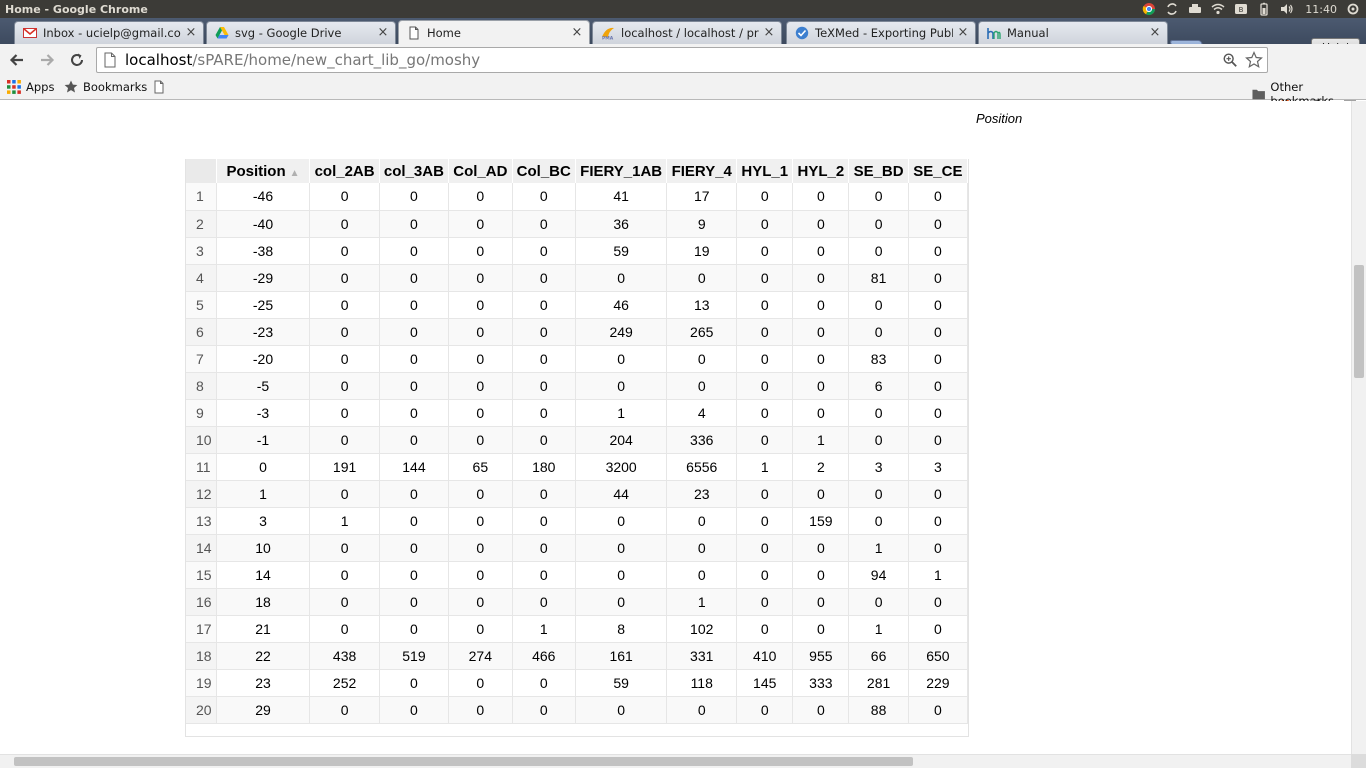  Describe the element at coordinates (765, 656) in the screenshot. I see `table-cell: 410` at that location.